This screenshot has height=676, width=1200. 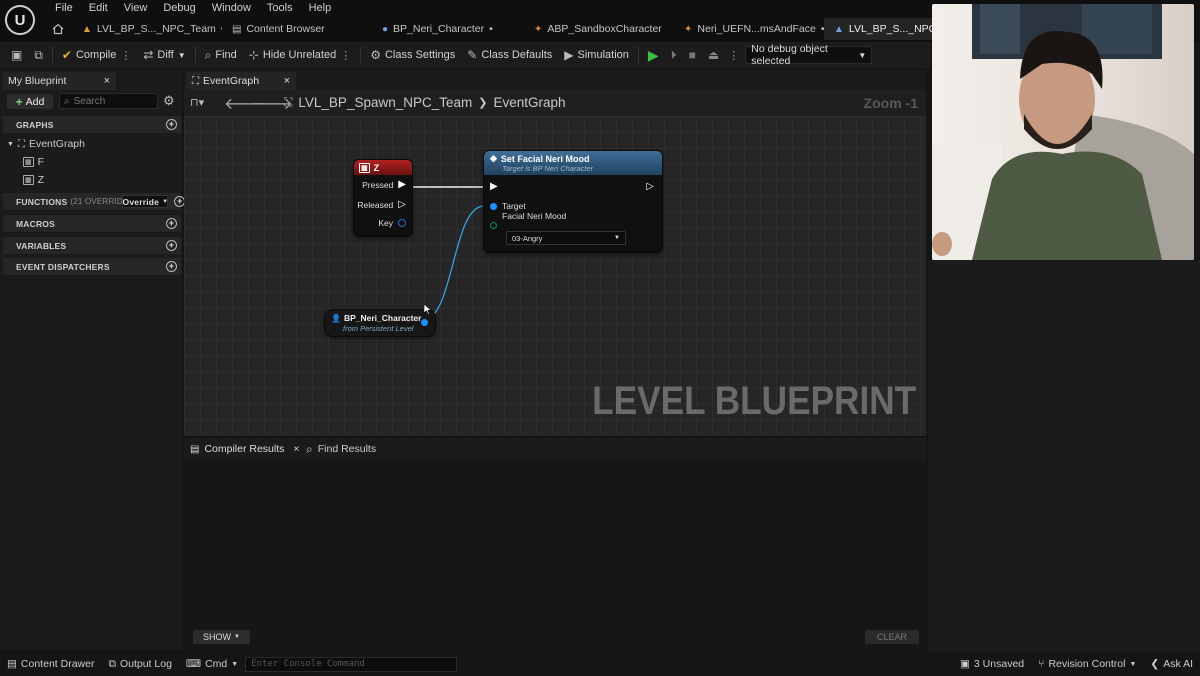 What do you see at coordinates (424, 322) in the screenshot?
I see `object-out-pin-icon` at bounding box center [424, 322].